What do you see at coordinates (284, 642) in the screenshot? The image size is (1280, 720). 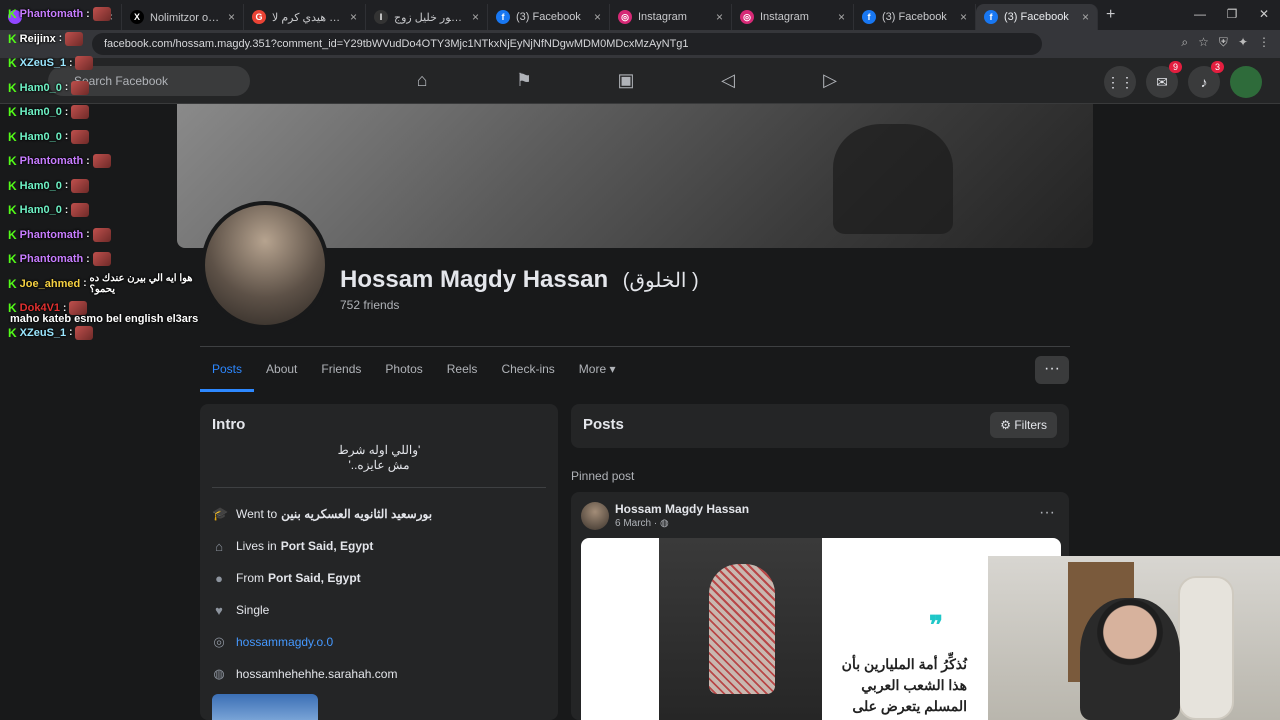 I see `instagram-link: hossammagdy.o.0` at bounding box center [284, 642].